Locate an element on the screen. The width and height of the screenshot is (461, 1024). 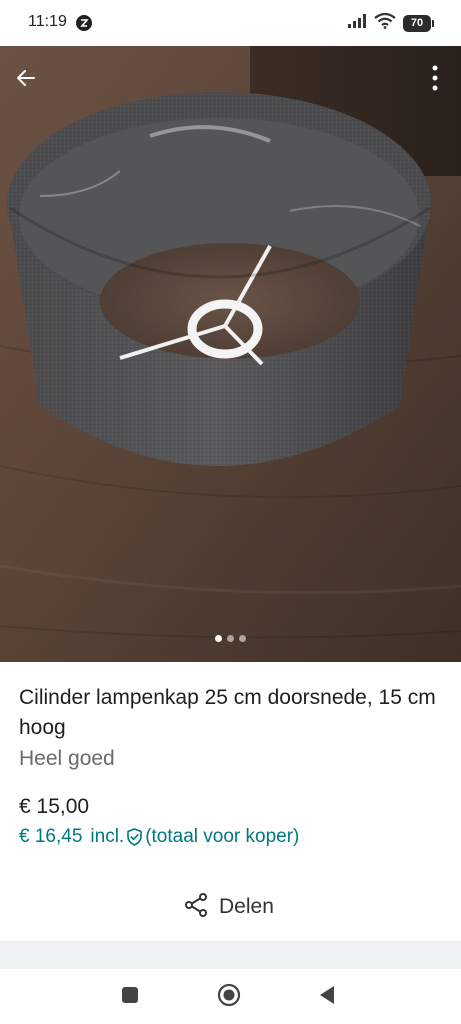
wifi-icon is located at coordinates (385, 23).